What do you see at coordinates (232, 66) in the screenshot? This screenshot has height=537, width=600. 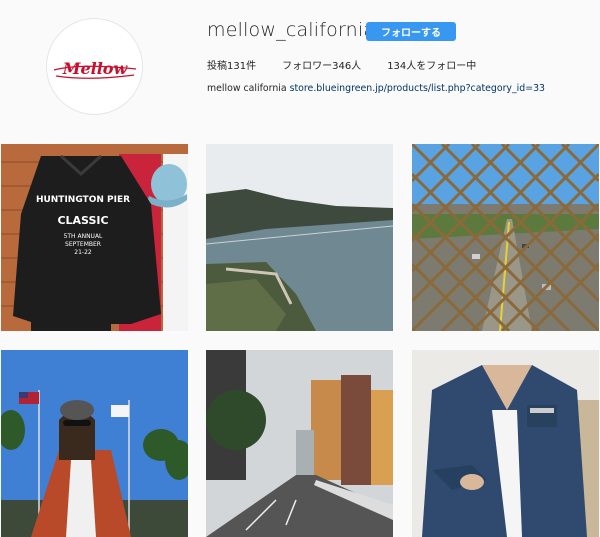 I see `posts-count: 投稿131件` at bounding box center [232, 66].